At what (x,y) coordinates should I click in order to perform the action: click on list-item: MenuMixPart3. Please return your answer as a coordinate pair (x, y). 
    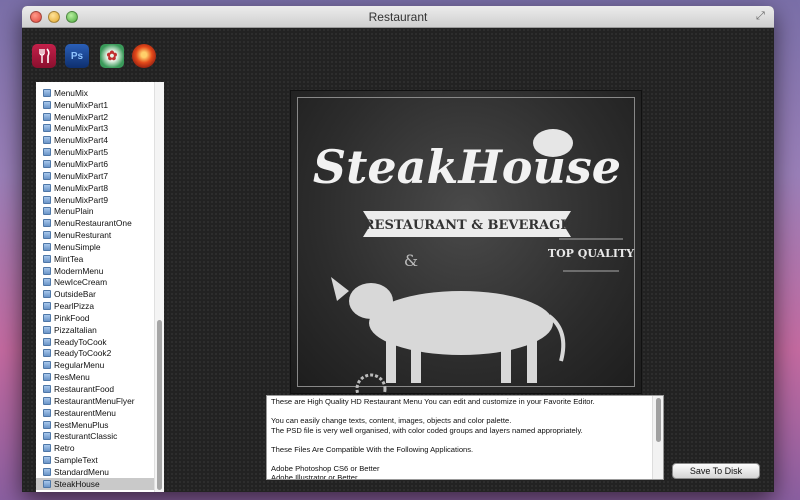
    Looking at the image, I should click on (95, 129).